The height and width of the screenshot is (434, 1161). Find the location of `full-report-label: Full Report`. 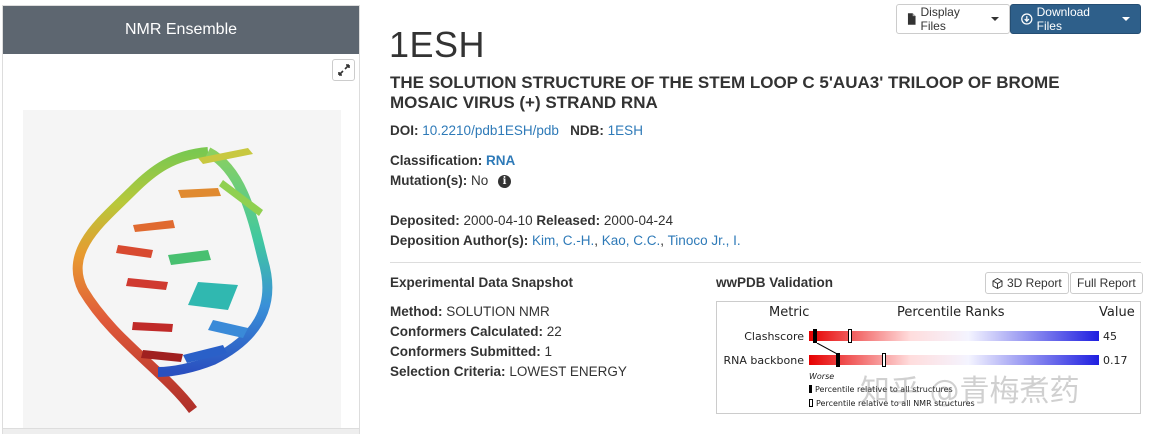

full-report-label: Full Report is located at coordinates (1106, 283).